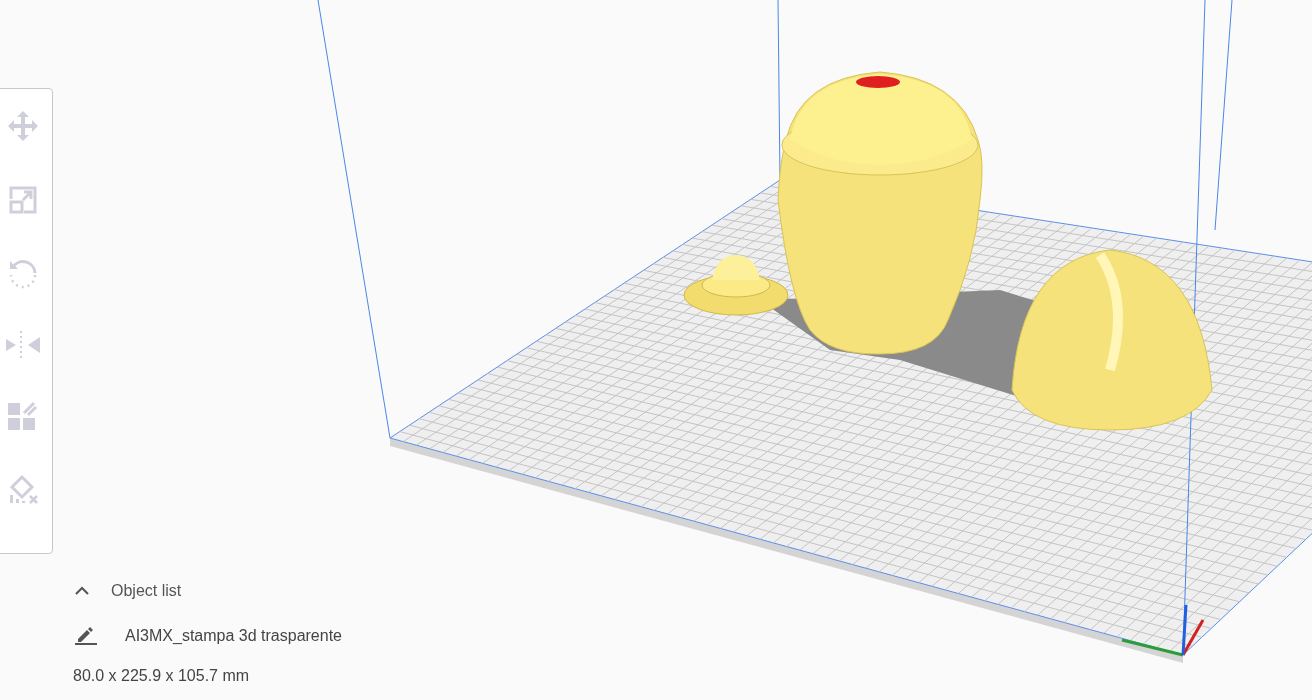 The height and width of the screenshot is (700, 1312). I want to click on edit-icon, so click(86, 636).